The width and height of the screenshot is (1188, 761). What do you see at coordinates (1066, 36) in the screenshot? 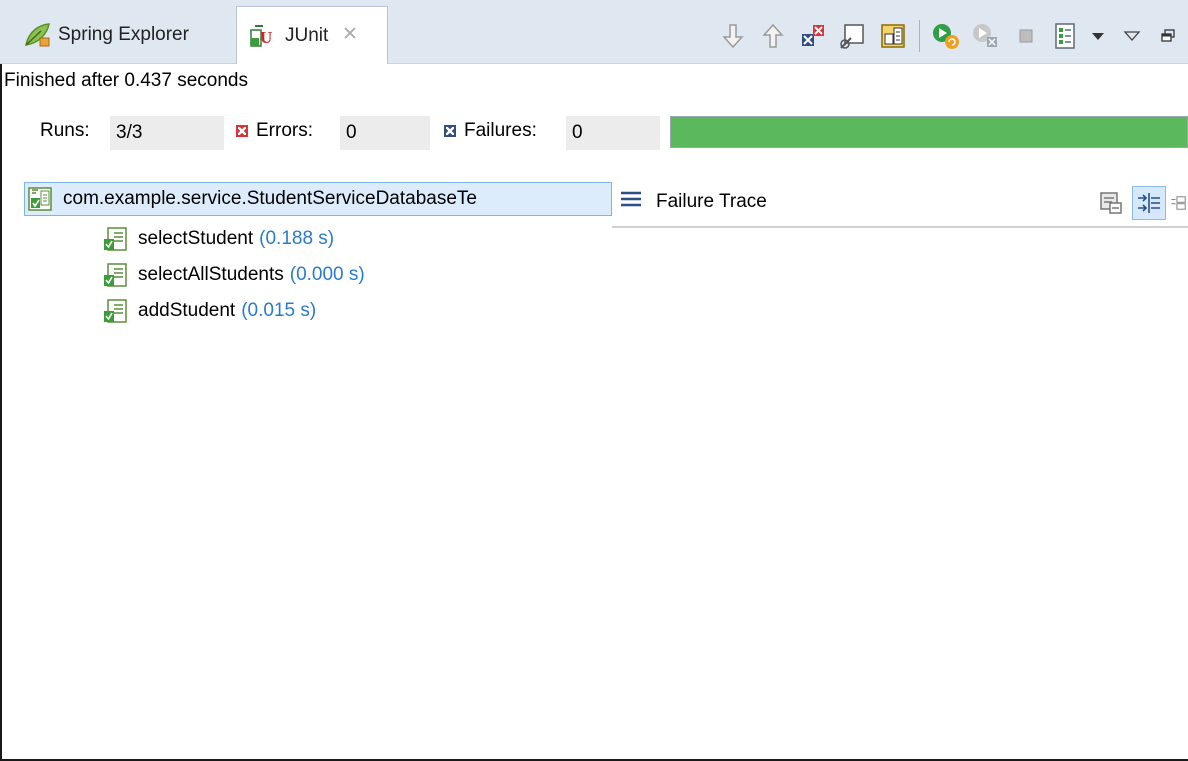
I see `test-run-history-icon` at bounding box center [1066, 36].